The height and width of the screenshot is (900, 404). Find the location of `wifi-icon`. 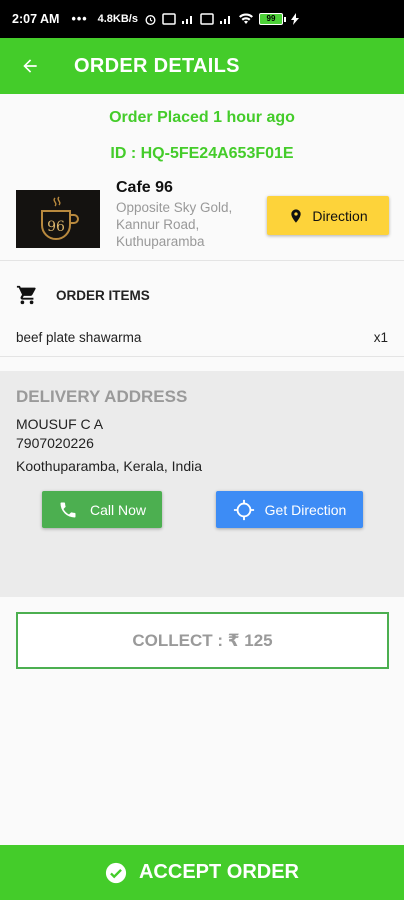

wifi-icon is located at coordinates (245, 18).